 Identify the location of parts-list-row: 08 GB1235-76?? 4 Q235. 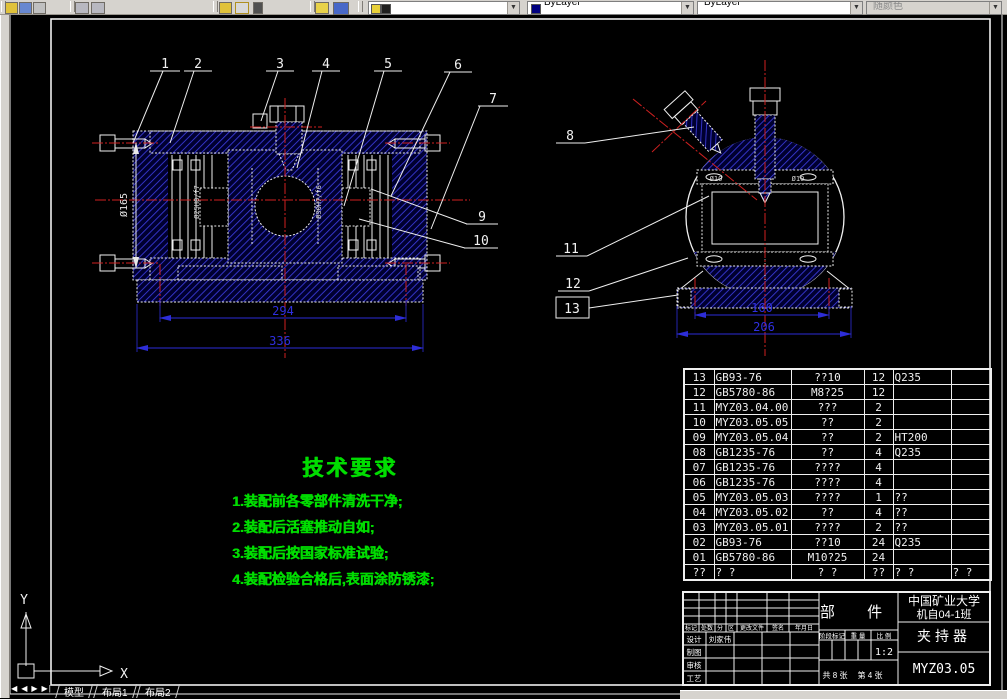
(837, 452).